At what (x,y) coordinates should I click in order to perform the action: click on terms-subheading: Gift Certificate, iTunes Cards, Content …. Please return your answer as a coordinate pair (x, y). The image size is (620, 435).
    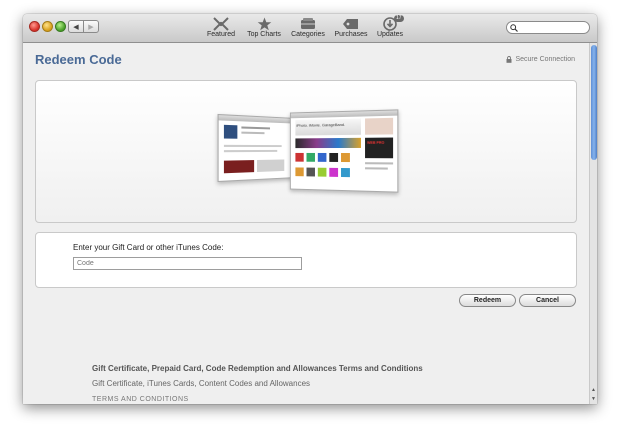
    Looking at the image, I should click on (201, 383).